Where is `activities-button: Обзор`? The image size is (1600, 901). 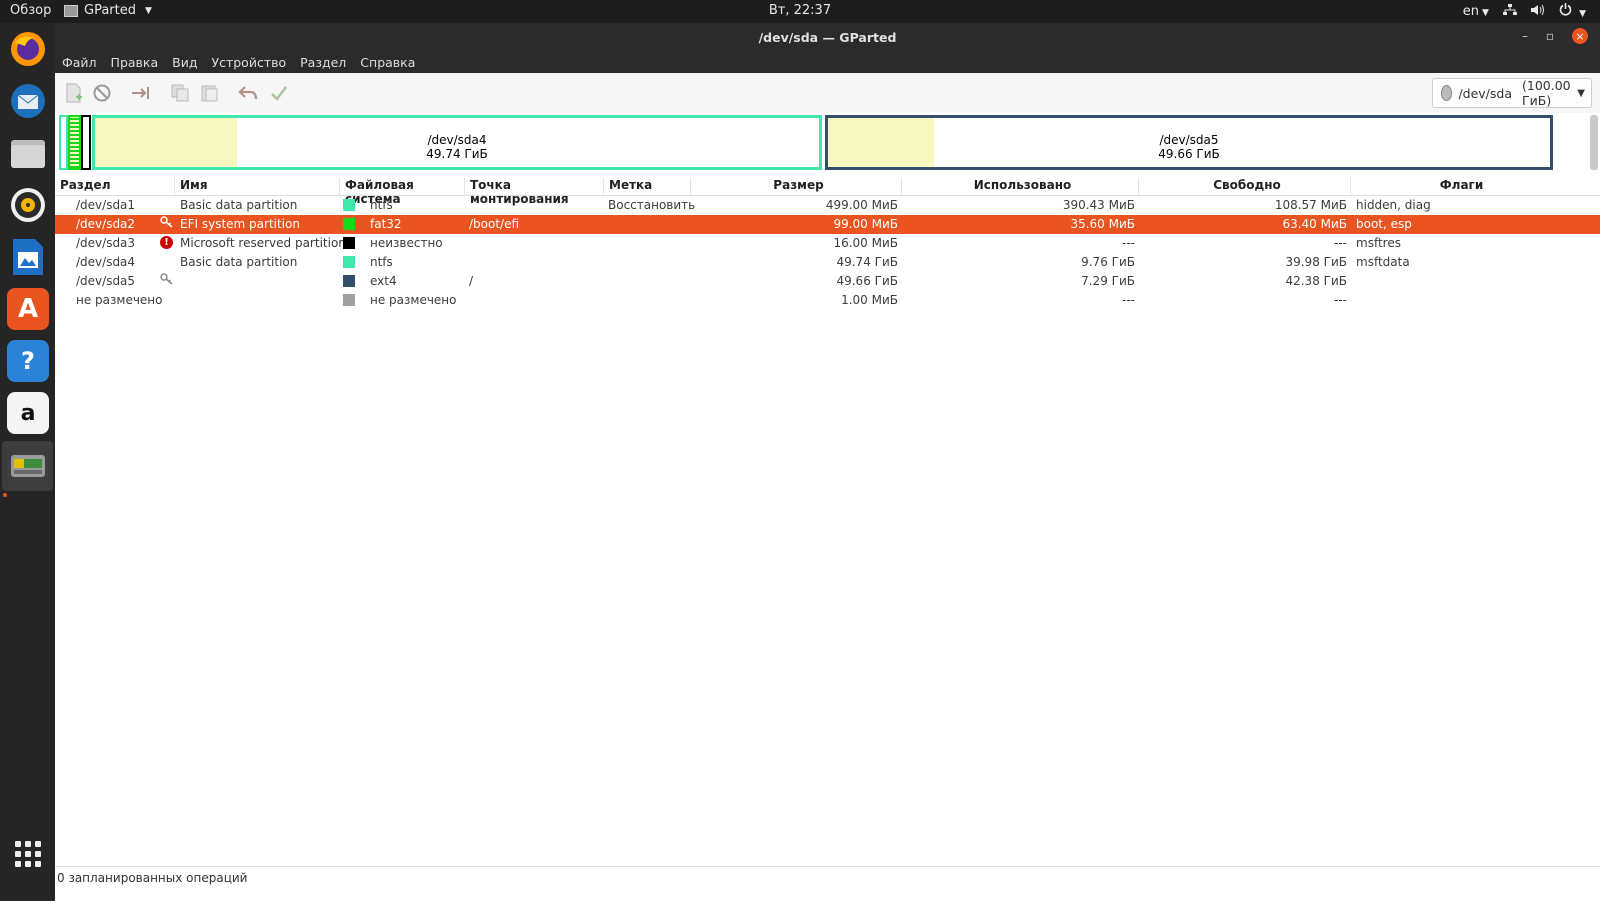 activities-button: Обзор is located at coordinates (30, 10).